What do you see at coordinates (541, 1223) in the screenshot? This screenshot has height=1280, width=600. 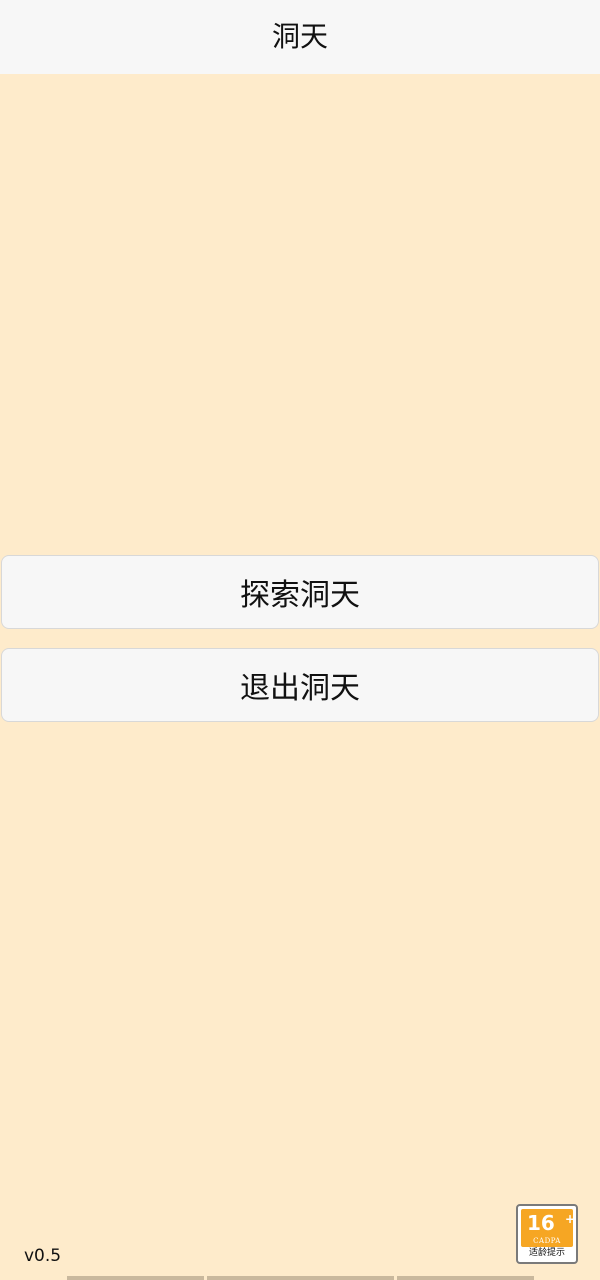 I see `age-rating-number: 16` at bounding box center [541, 1223].